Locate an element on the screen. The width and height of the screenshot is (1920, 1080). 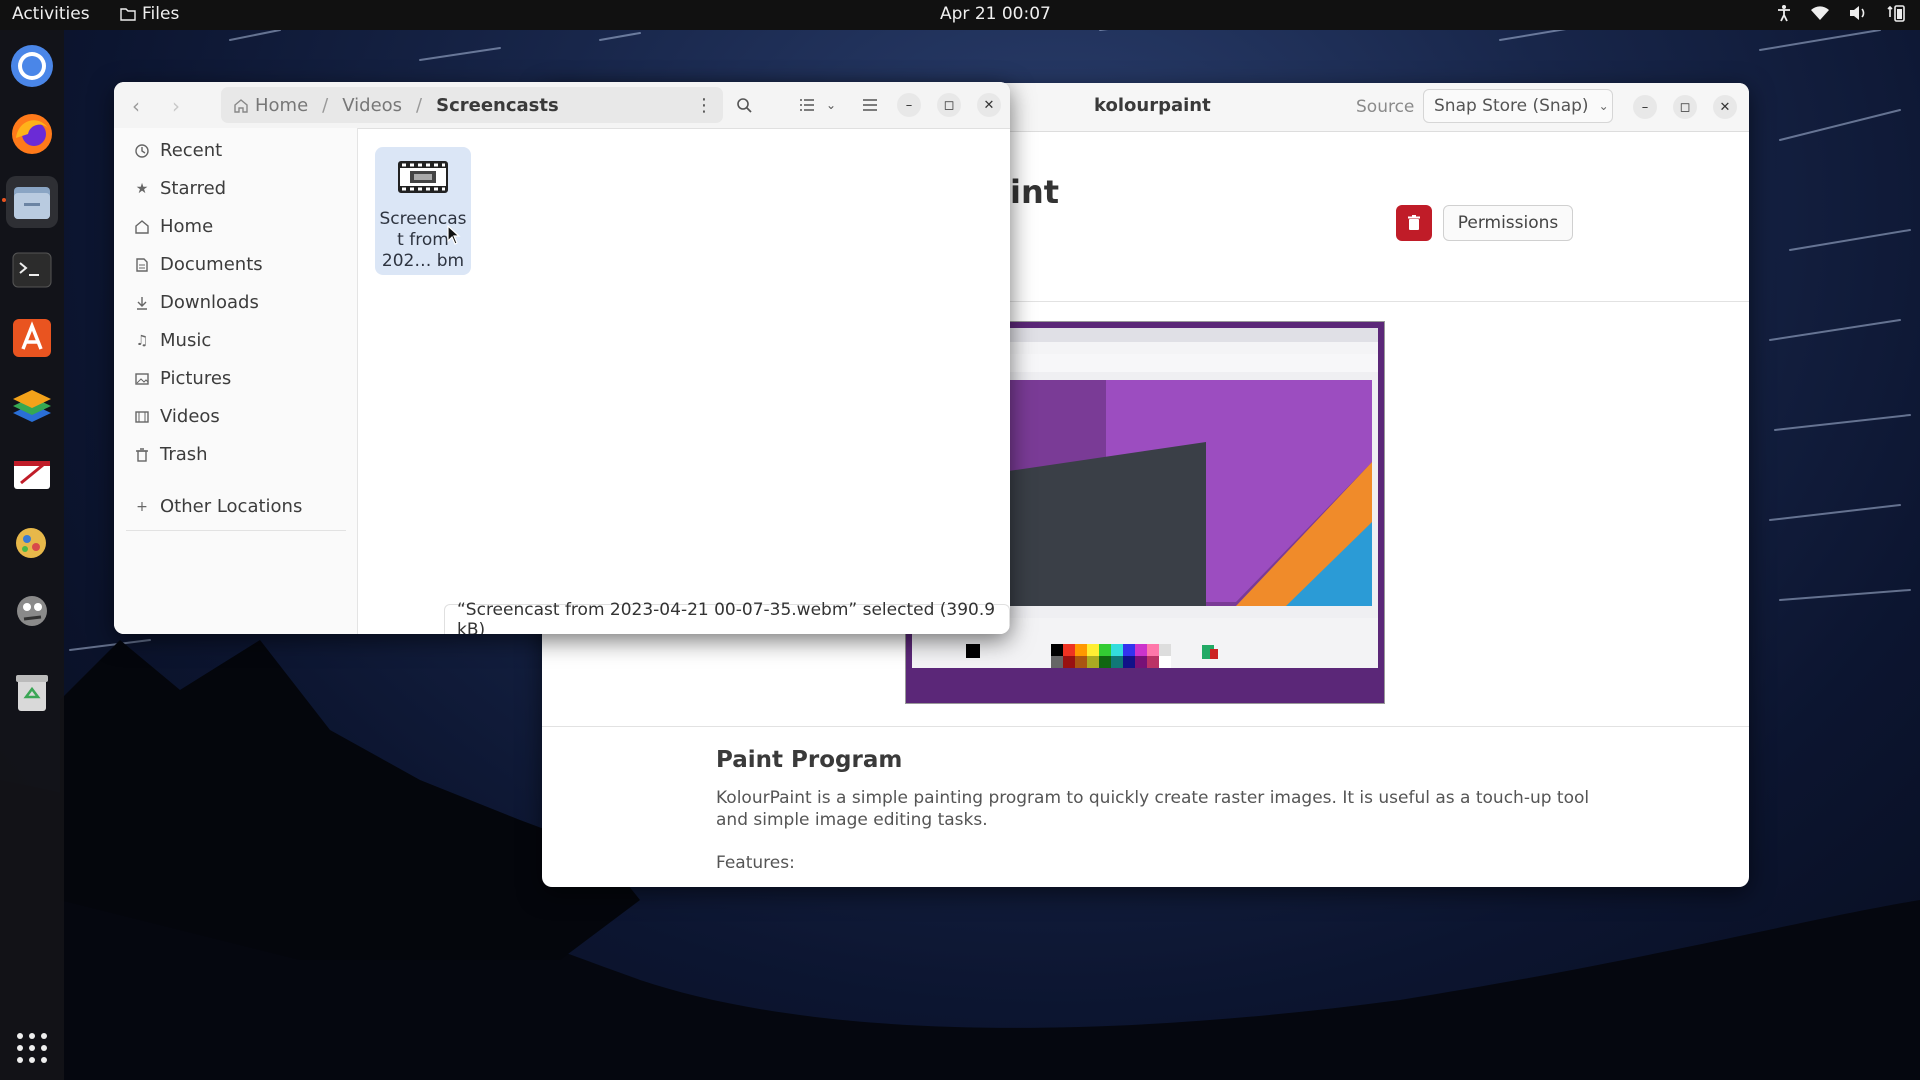
list-view-icon is located at coordinates (807, 105).